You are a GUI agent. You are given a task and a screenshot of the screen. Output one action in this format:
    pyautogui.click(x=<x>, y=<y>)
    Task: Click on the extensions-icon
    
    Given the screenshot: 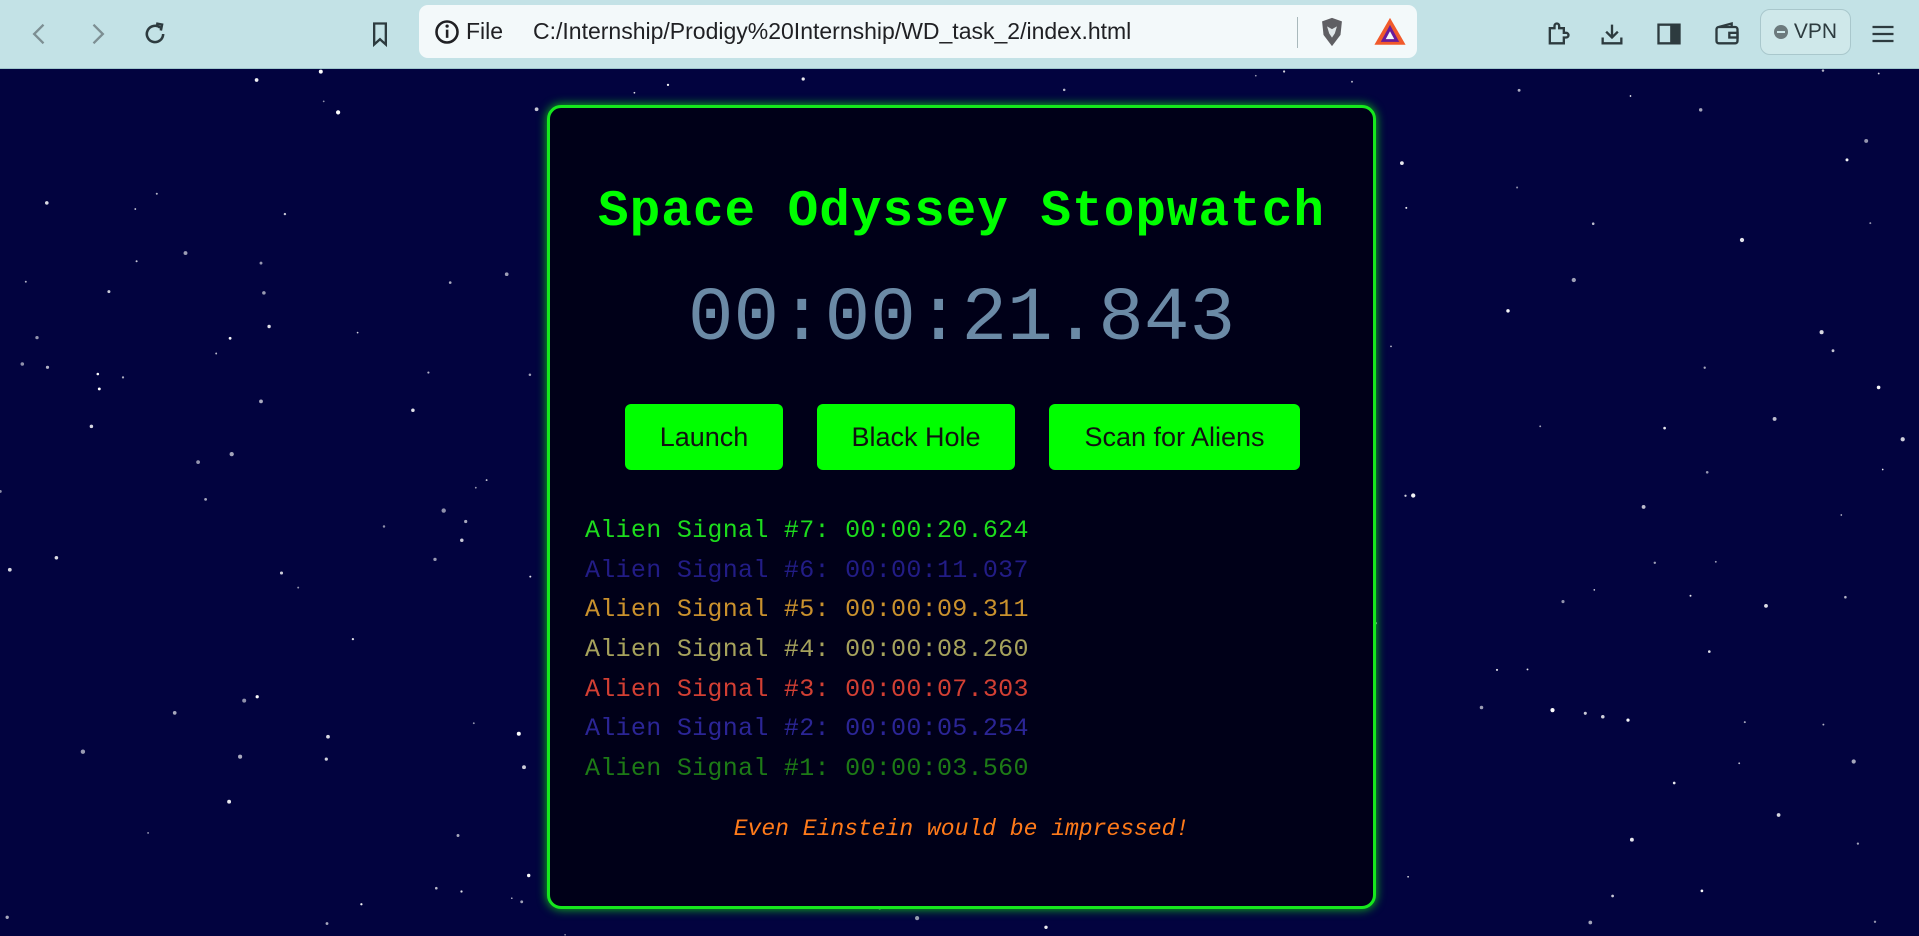 What is the action you would take?
    pyautogui.click(x=1558, y=34)
    